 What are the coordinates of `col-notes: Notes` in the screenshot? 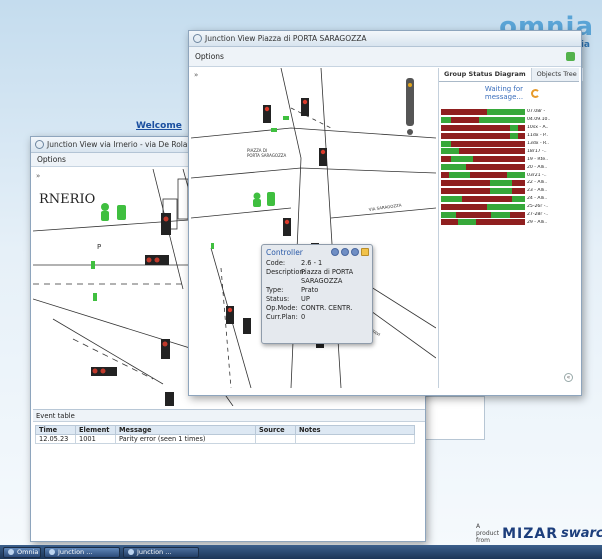 It's located at (355, 430).